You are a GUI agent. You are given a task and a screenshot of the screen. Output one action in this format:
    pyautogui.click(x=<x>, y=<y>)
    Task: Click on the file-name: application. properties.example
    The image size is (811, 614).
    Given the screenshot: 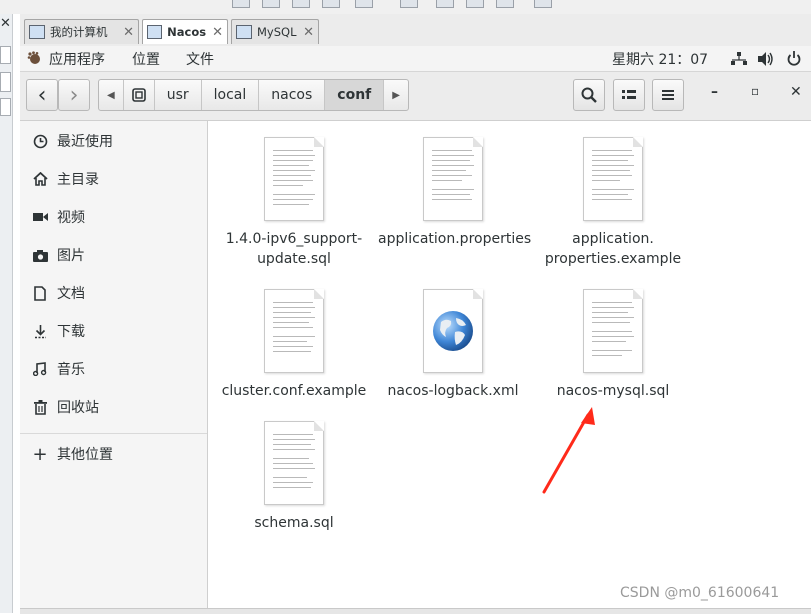 What is the action you would take?
    pyautogui.click(x=613, y=249)
    